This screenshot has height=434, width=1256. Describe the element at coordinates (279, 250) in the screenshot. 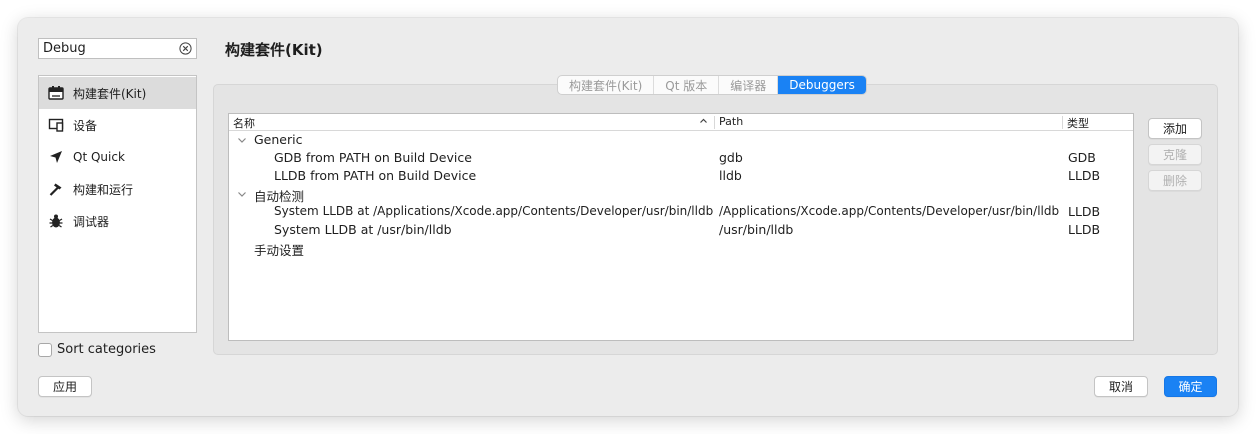

I see `row-name: 手动设置` at that location.